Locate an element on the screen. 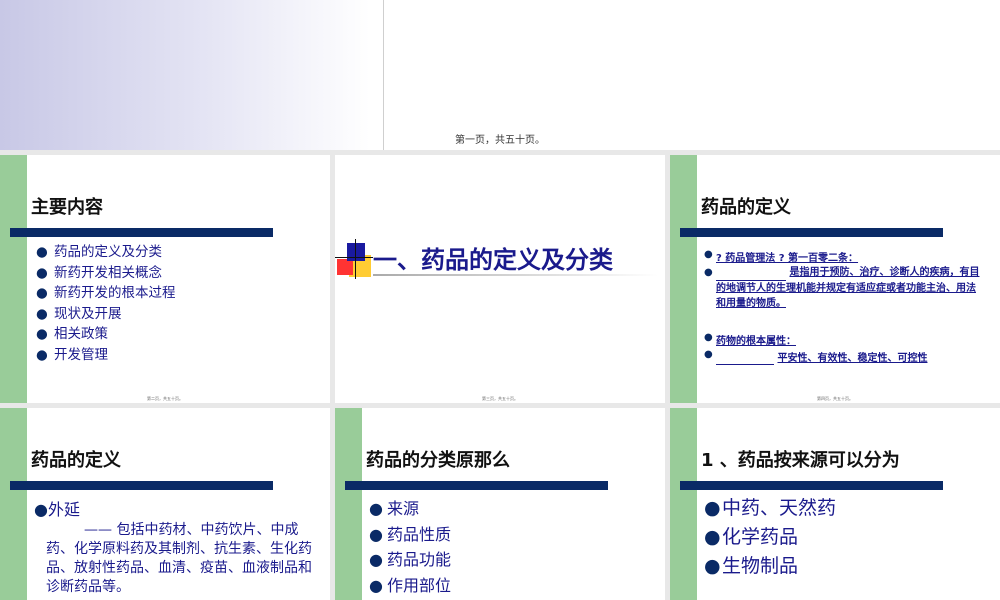 The width and height of the screenshot is (1000, 600). slide-footer: 第三页，共五十页。 is located at coordinates (500, 398).